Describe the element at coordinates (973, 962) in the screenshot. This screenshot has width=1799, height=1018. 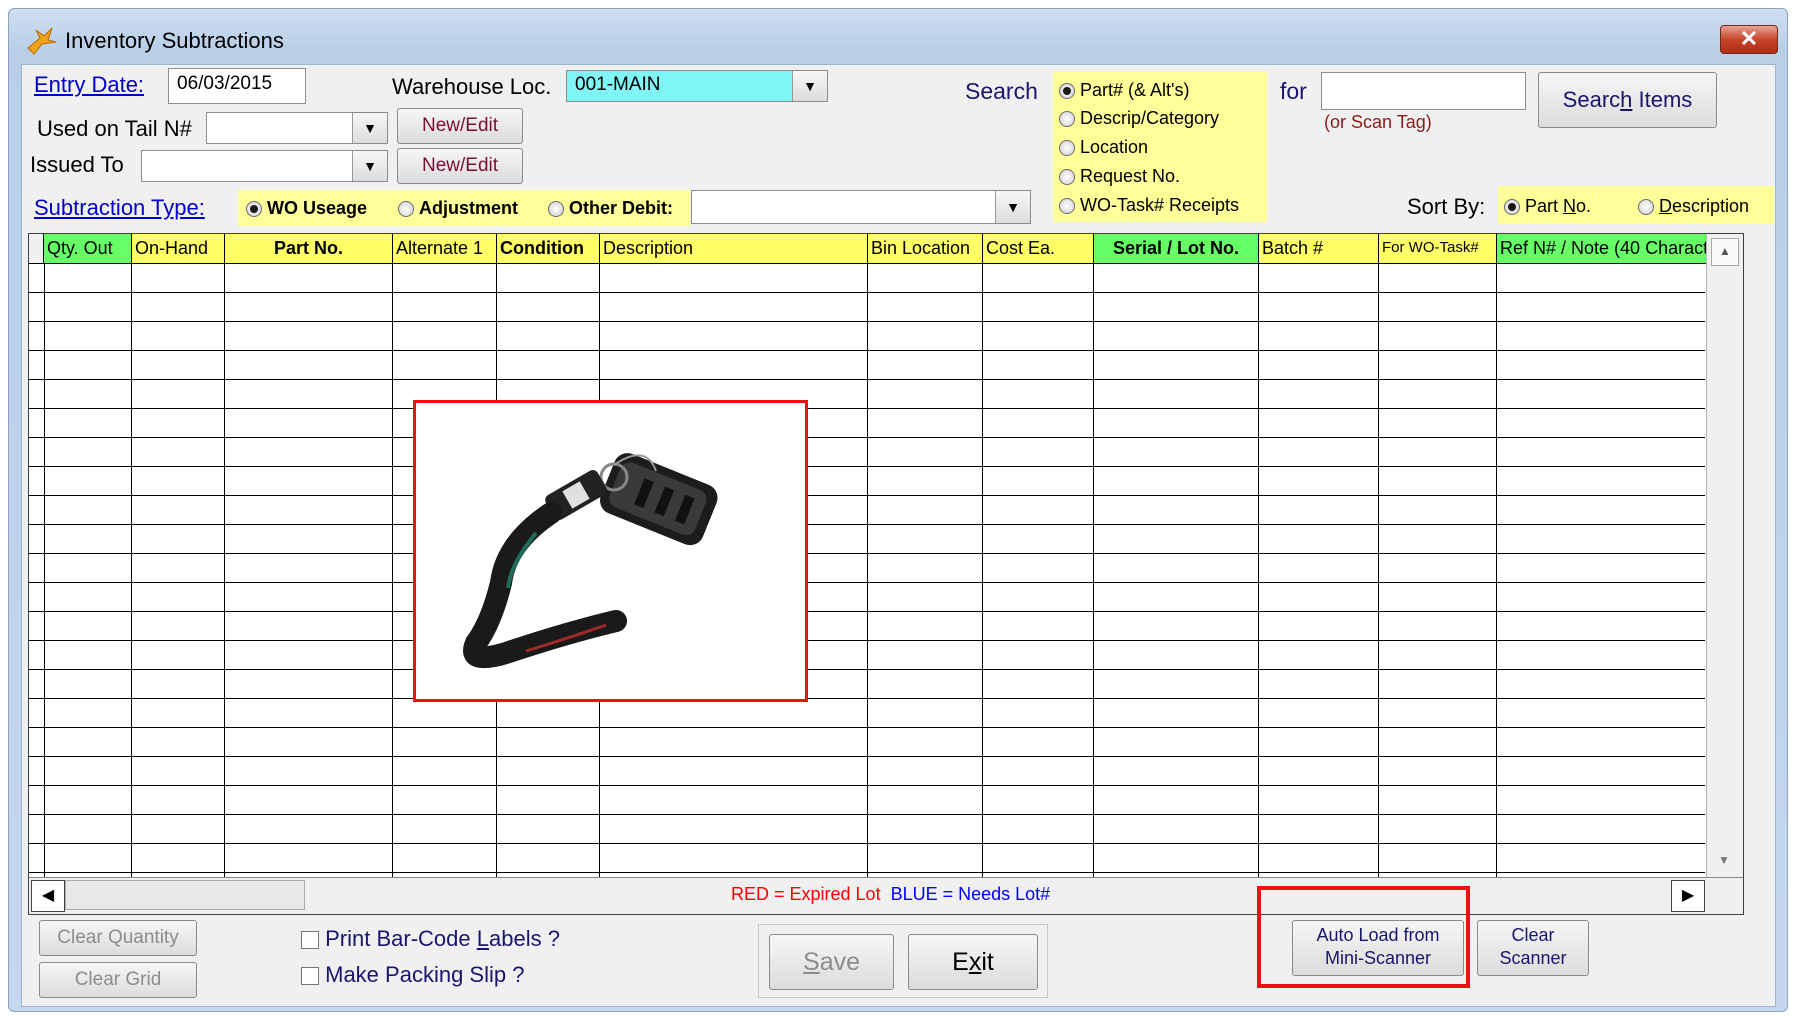
I see `exit-button: Exit` at that location.